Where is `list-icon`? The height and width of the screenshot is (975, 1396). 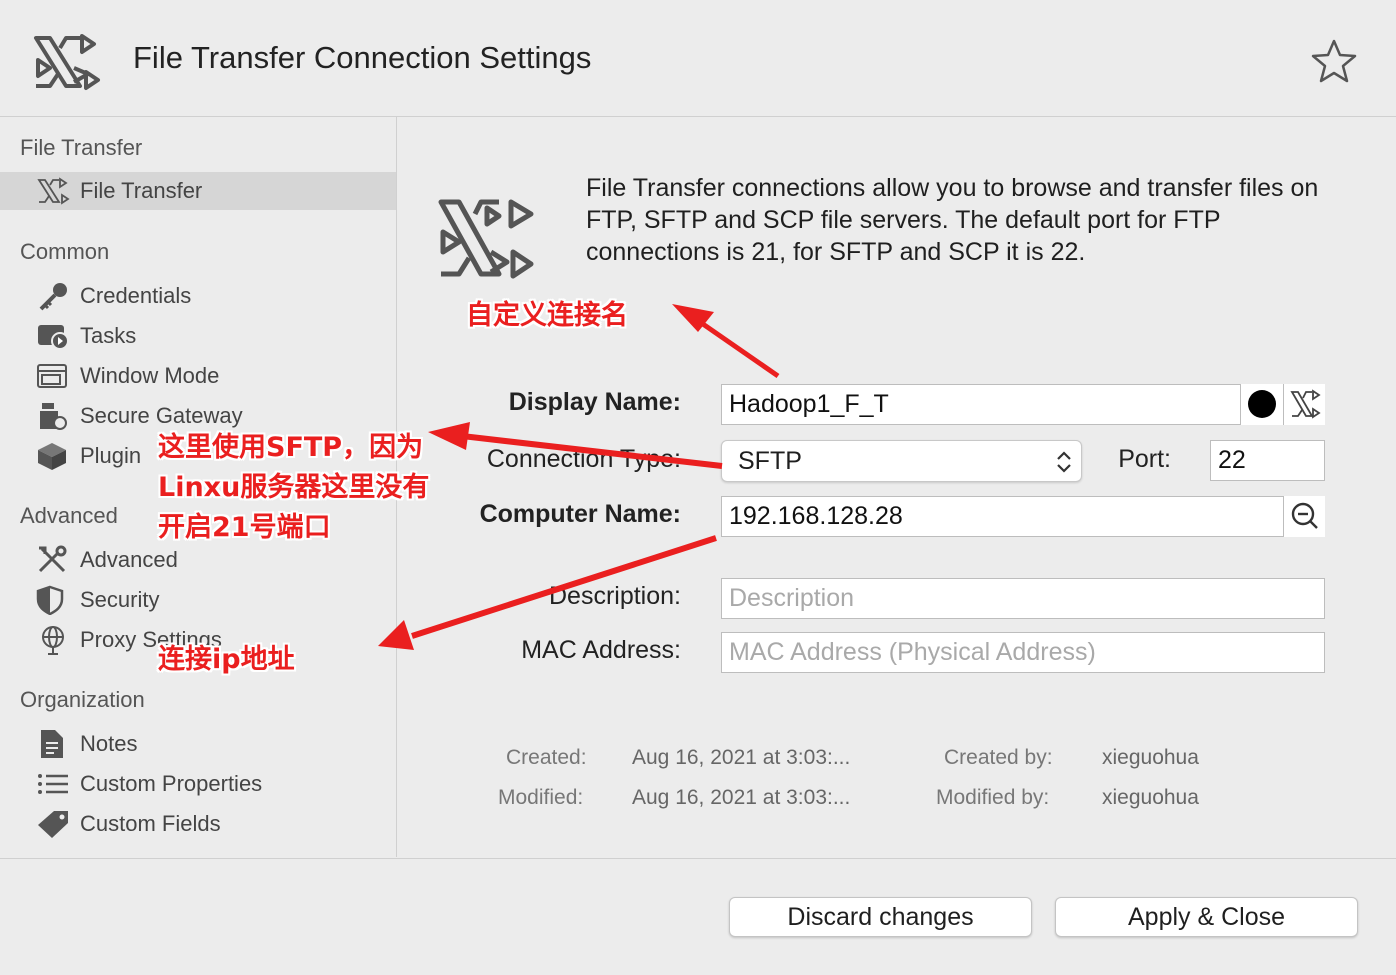 list-icon is located at coordinates (53, 784).